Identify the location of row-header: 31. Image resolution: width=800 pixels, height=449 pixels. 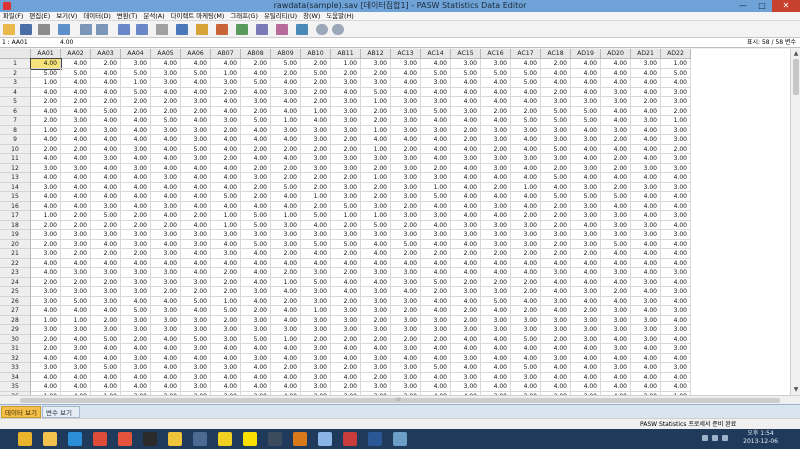
(15, 349).